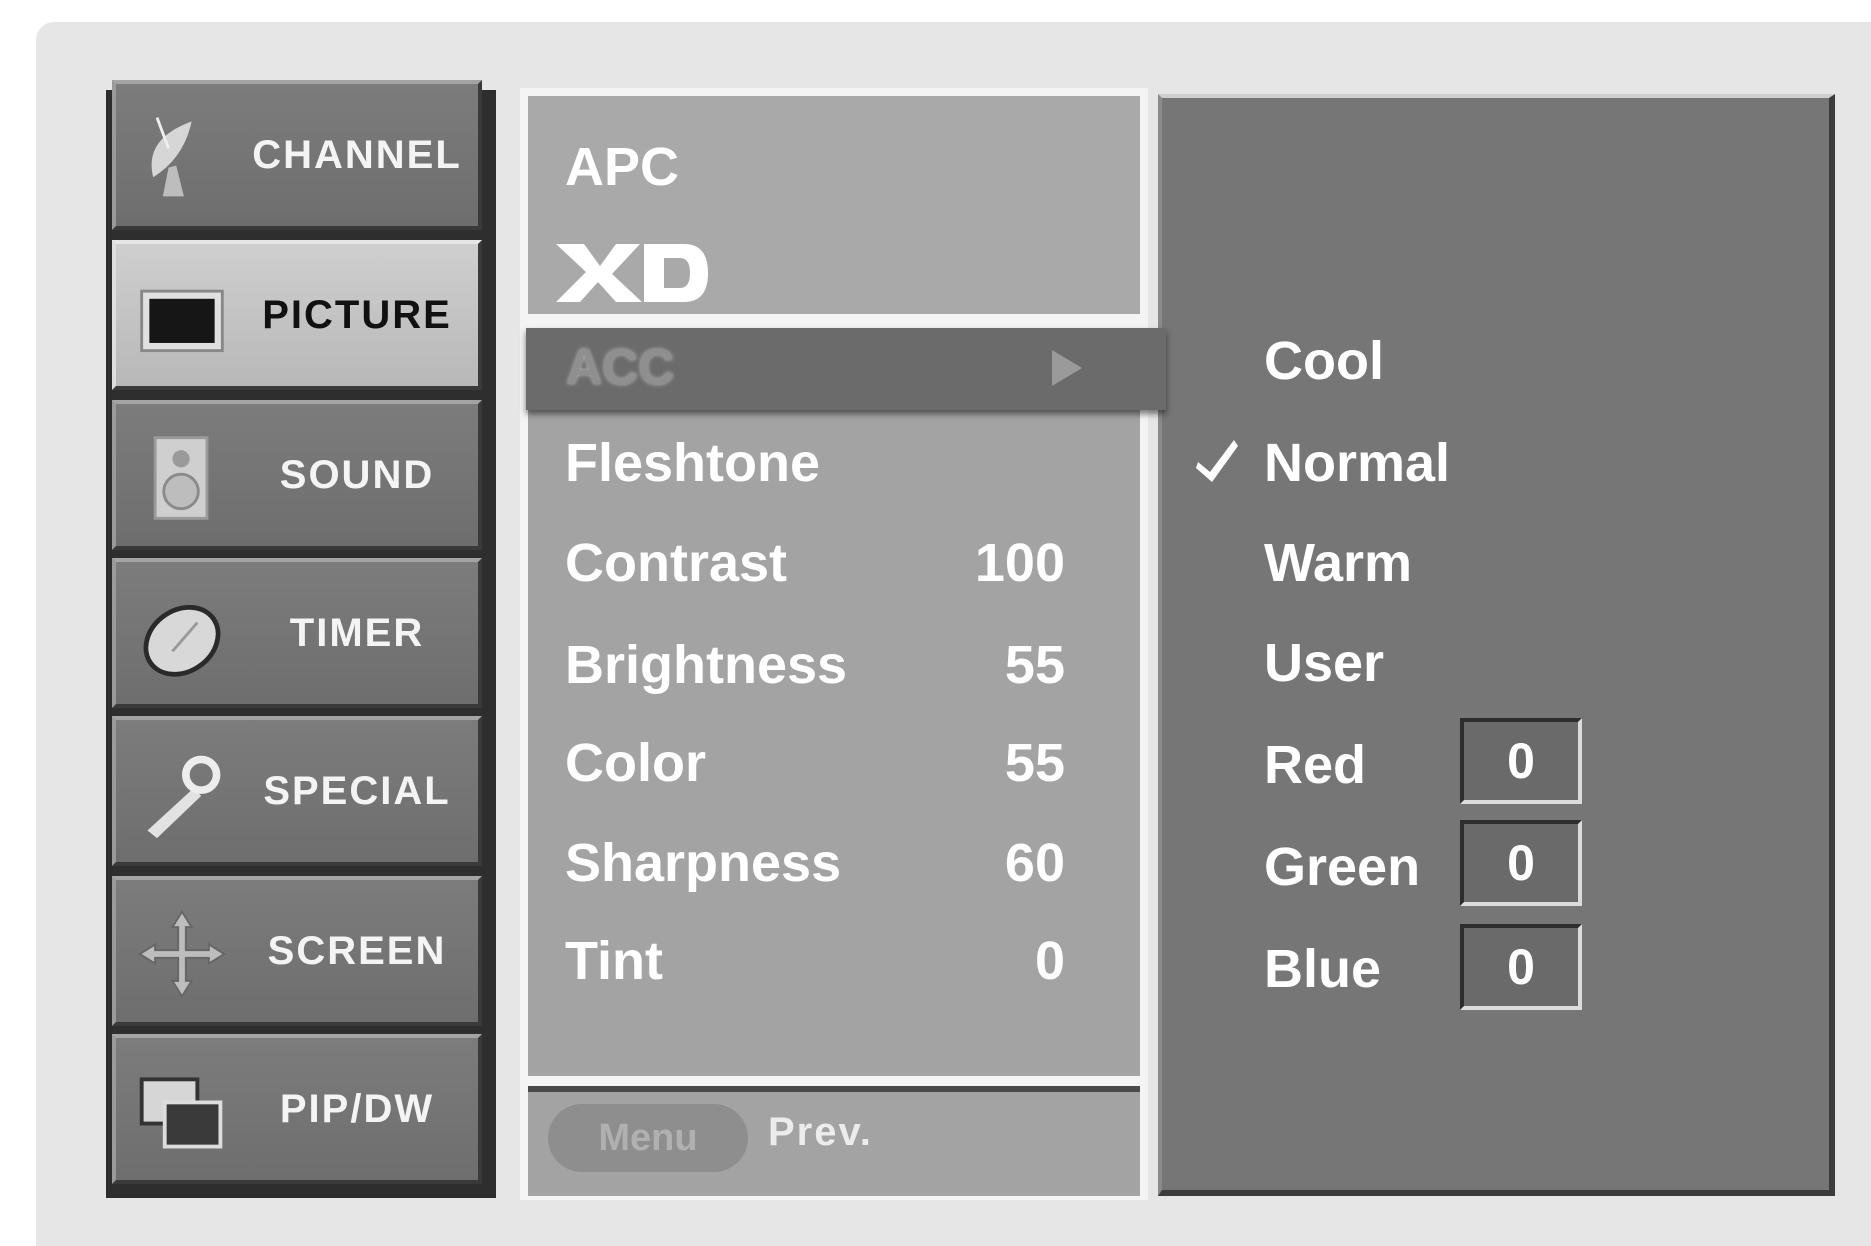  Describe the element at coordinates (676, 563) in the screenshot. I see `option-name: Contrast` at that location.